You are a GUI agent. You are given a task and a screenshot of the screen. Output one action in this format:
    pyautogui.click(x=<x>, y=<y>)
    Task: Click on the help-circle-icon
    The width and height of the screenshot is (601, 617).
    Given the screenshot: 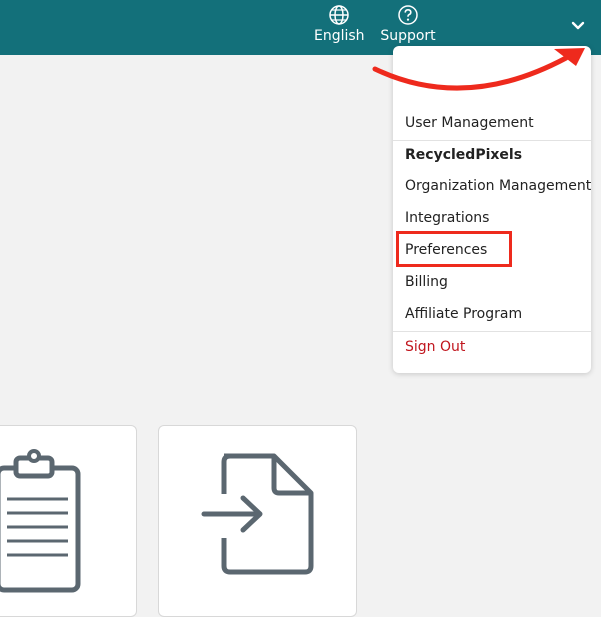 What is the action you would take?
    pyautogui.click(x=408, y=15)
    